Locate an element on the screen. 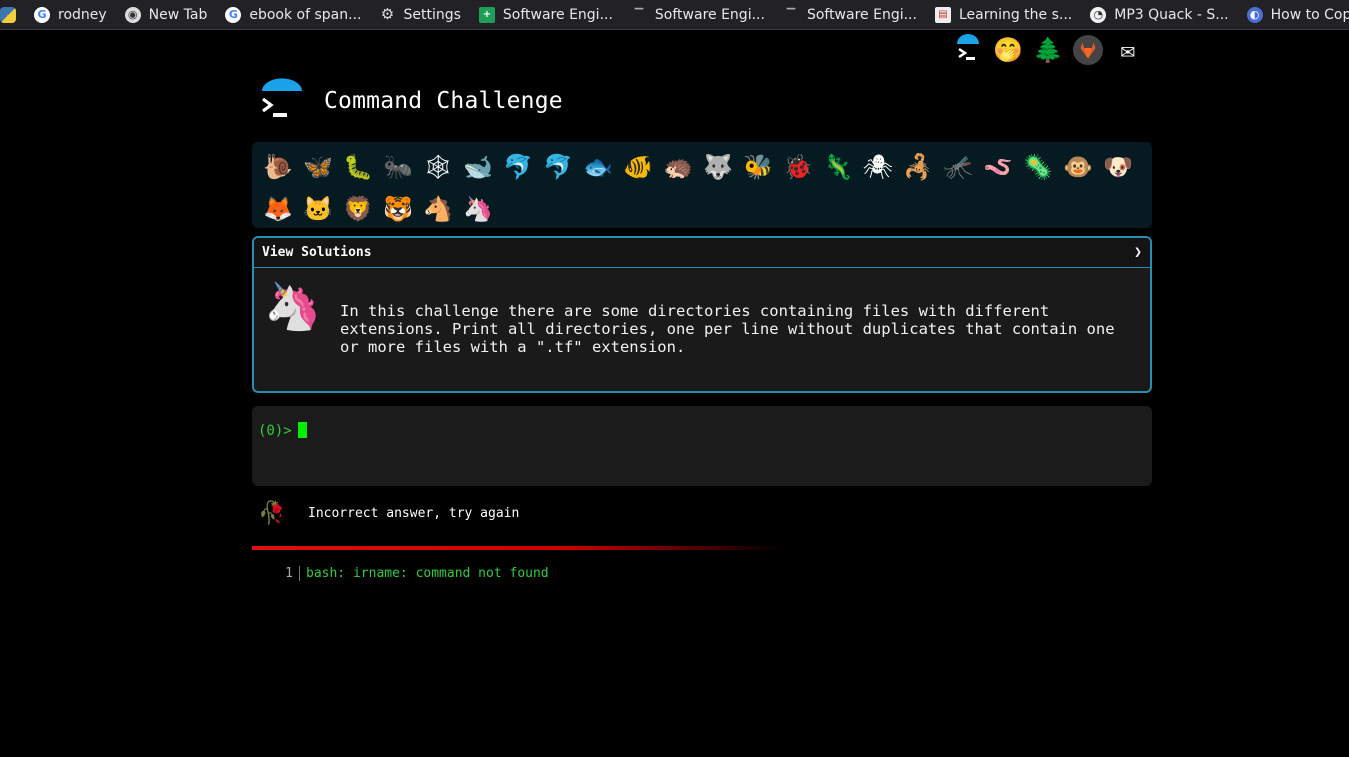 The image size is (1349, 757). header: Command Challenge is located at coordinates (410, 101).